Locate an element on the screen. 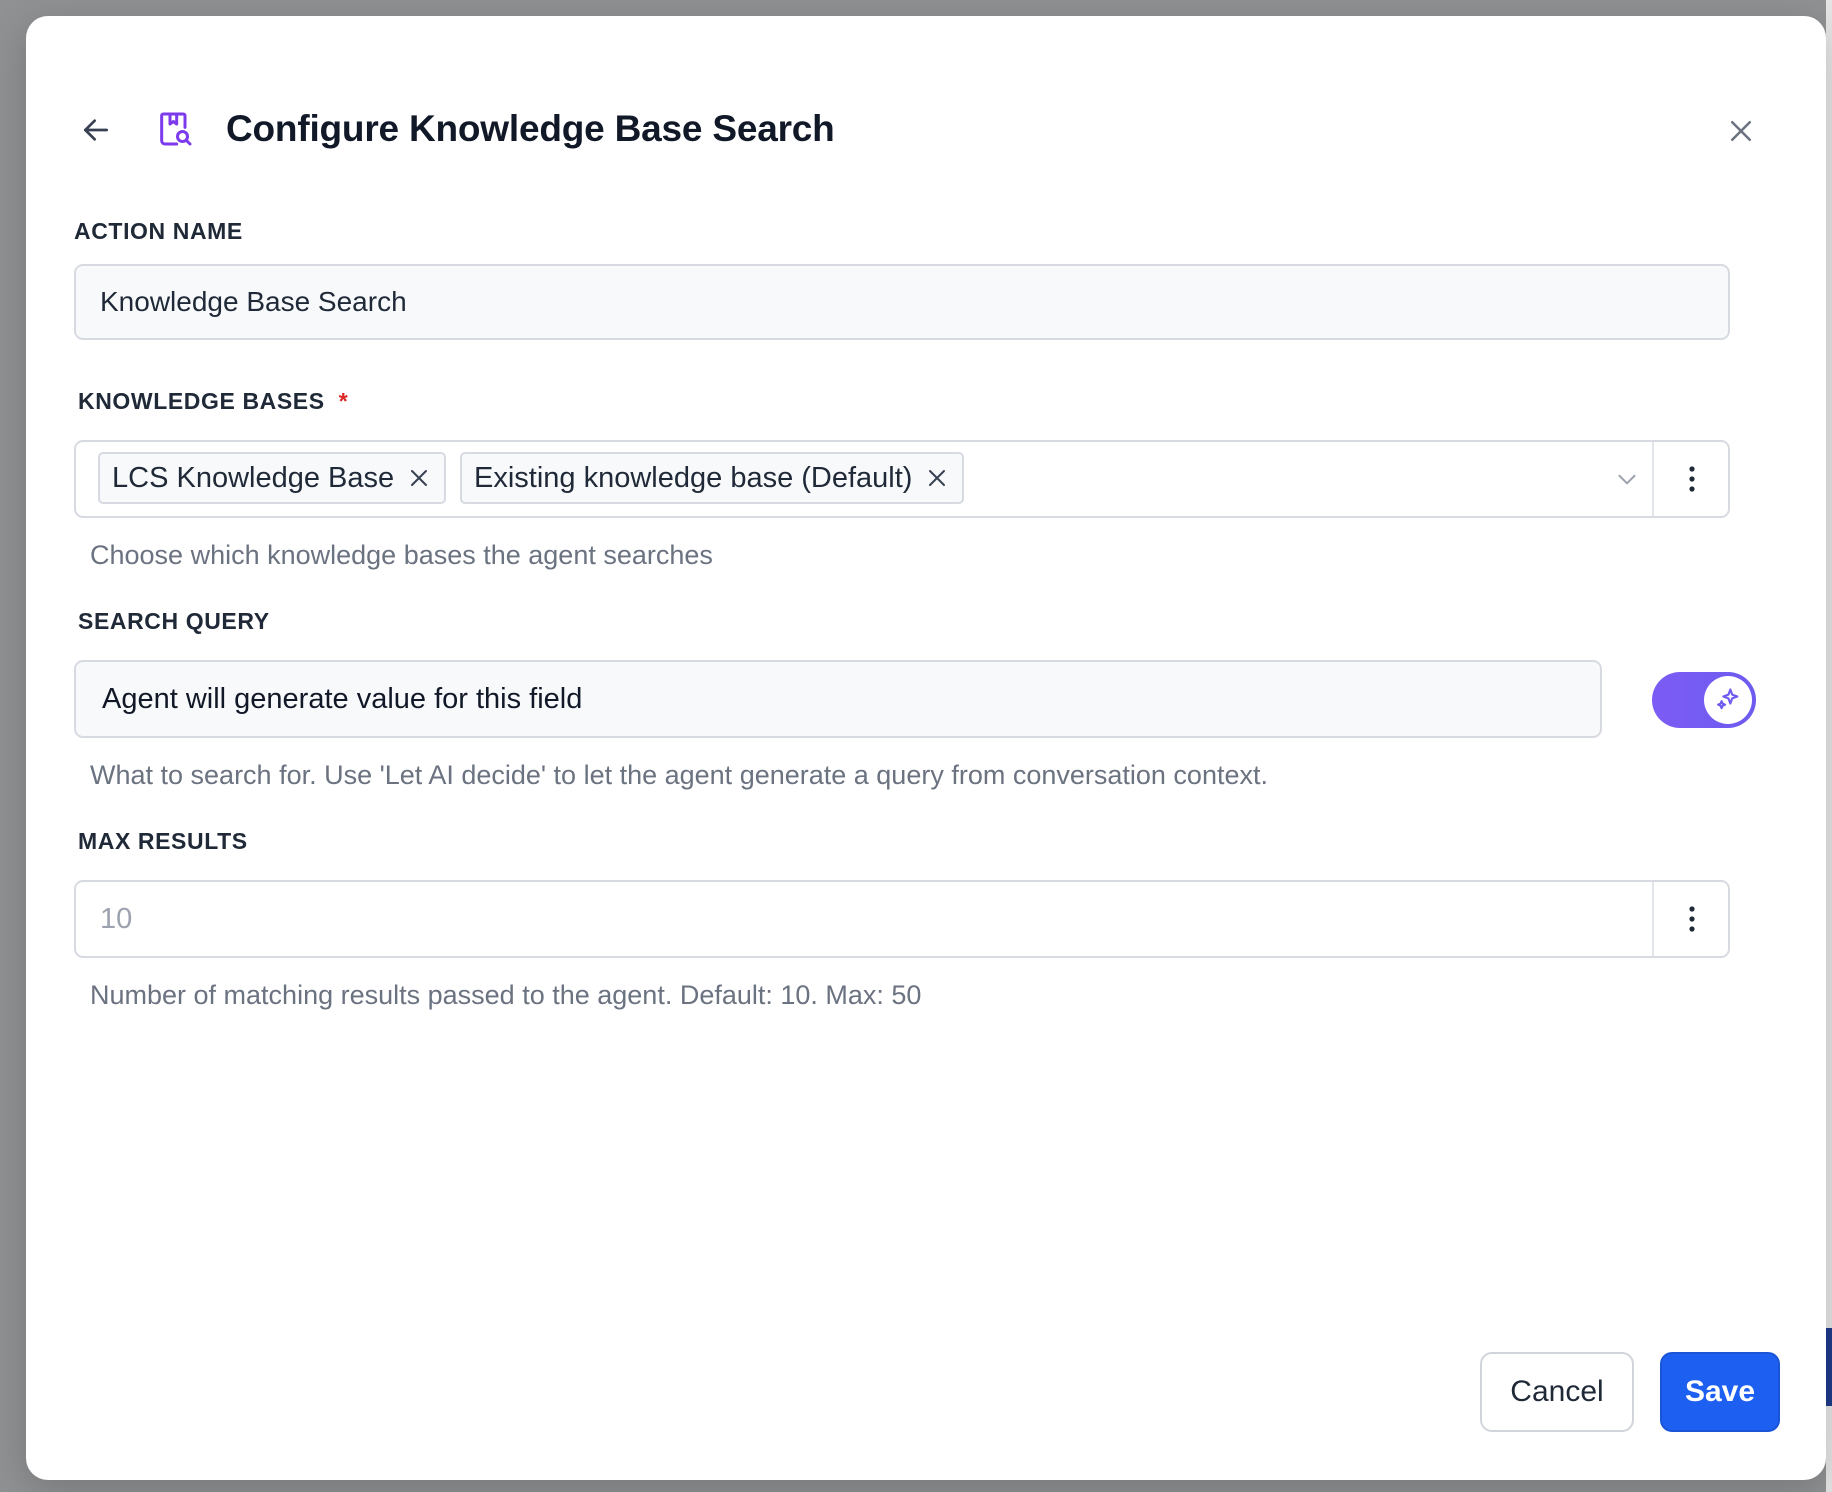 Image resolution: width=1832 pixels, height=1492 pixels. search-query-field is located at coordinates (838, 699).